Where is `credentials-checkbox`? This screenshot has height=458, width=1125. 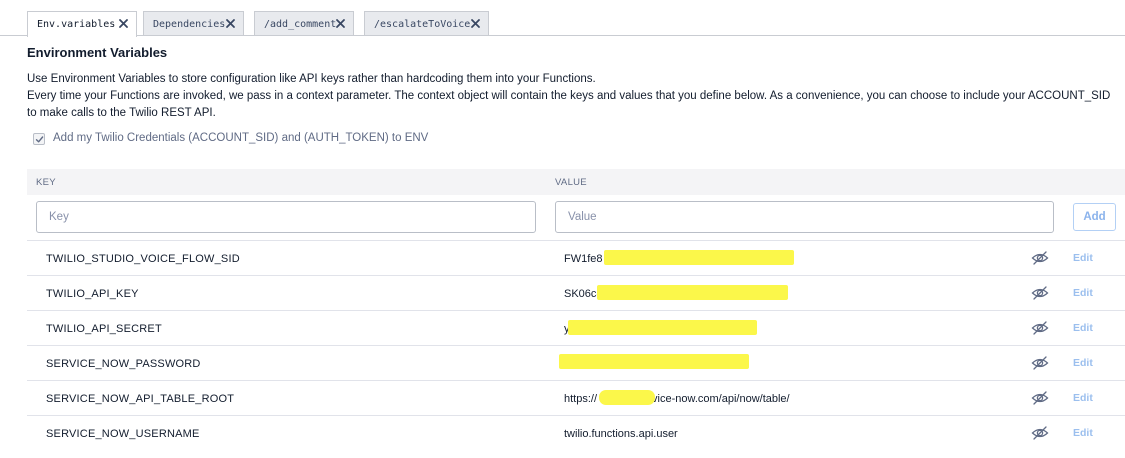 credentials-checkbox is located at coordinates (39, 139).